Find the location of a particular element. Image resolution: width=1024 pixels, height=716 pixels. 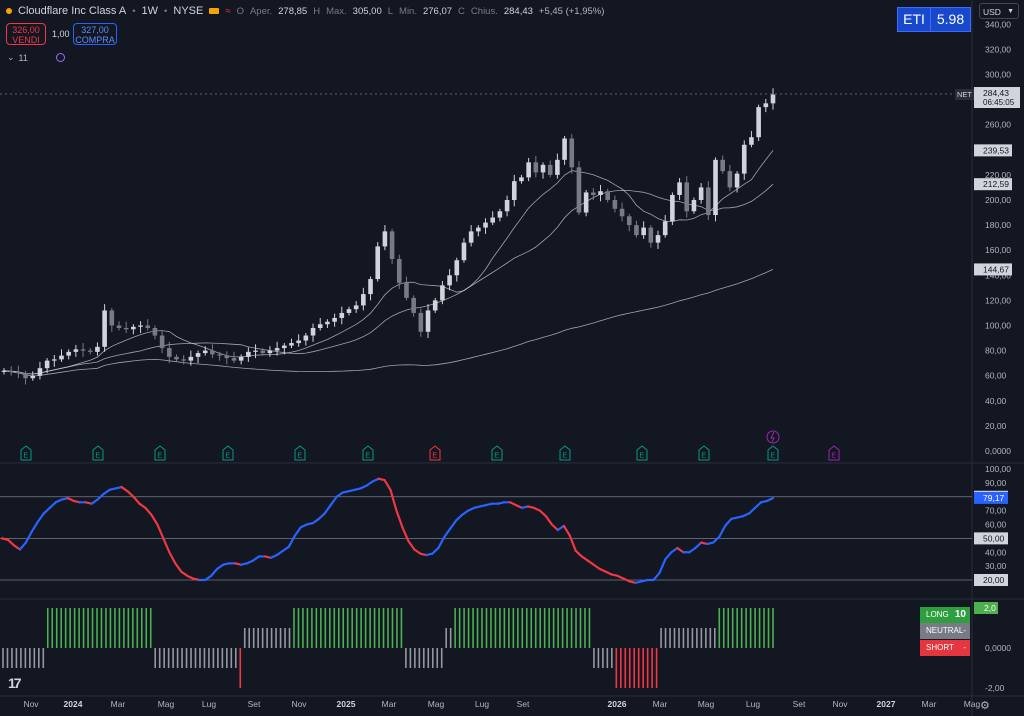

high-value: 305,00 is located at coordinates (367, 11).